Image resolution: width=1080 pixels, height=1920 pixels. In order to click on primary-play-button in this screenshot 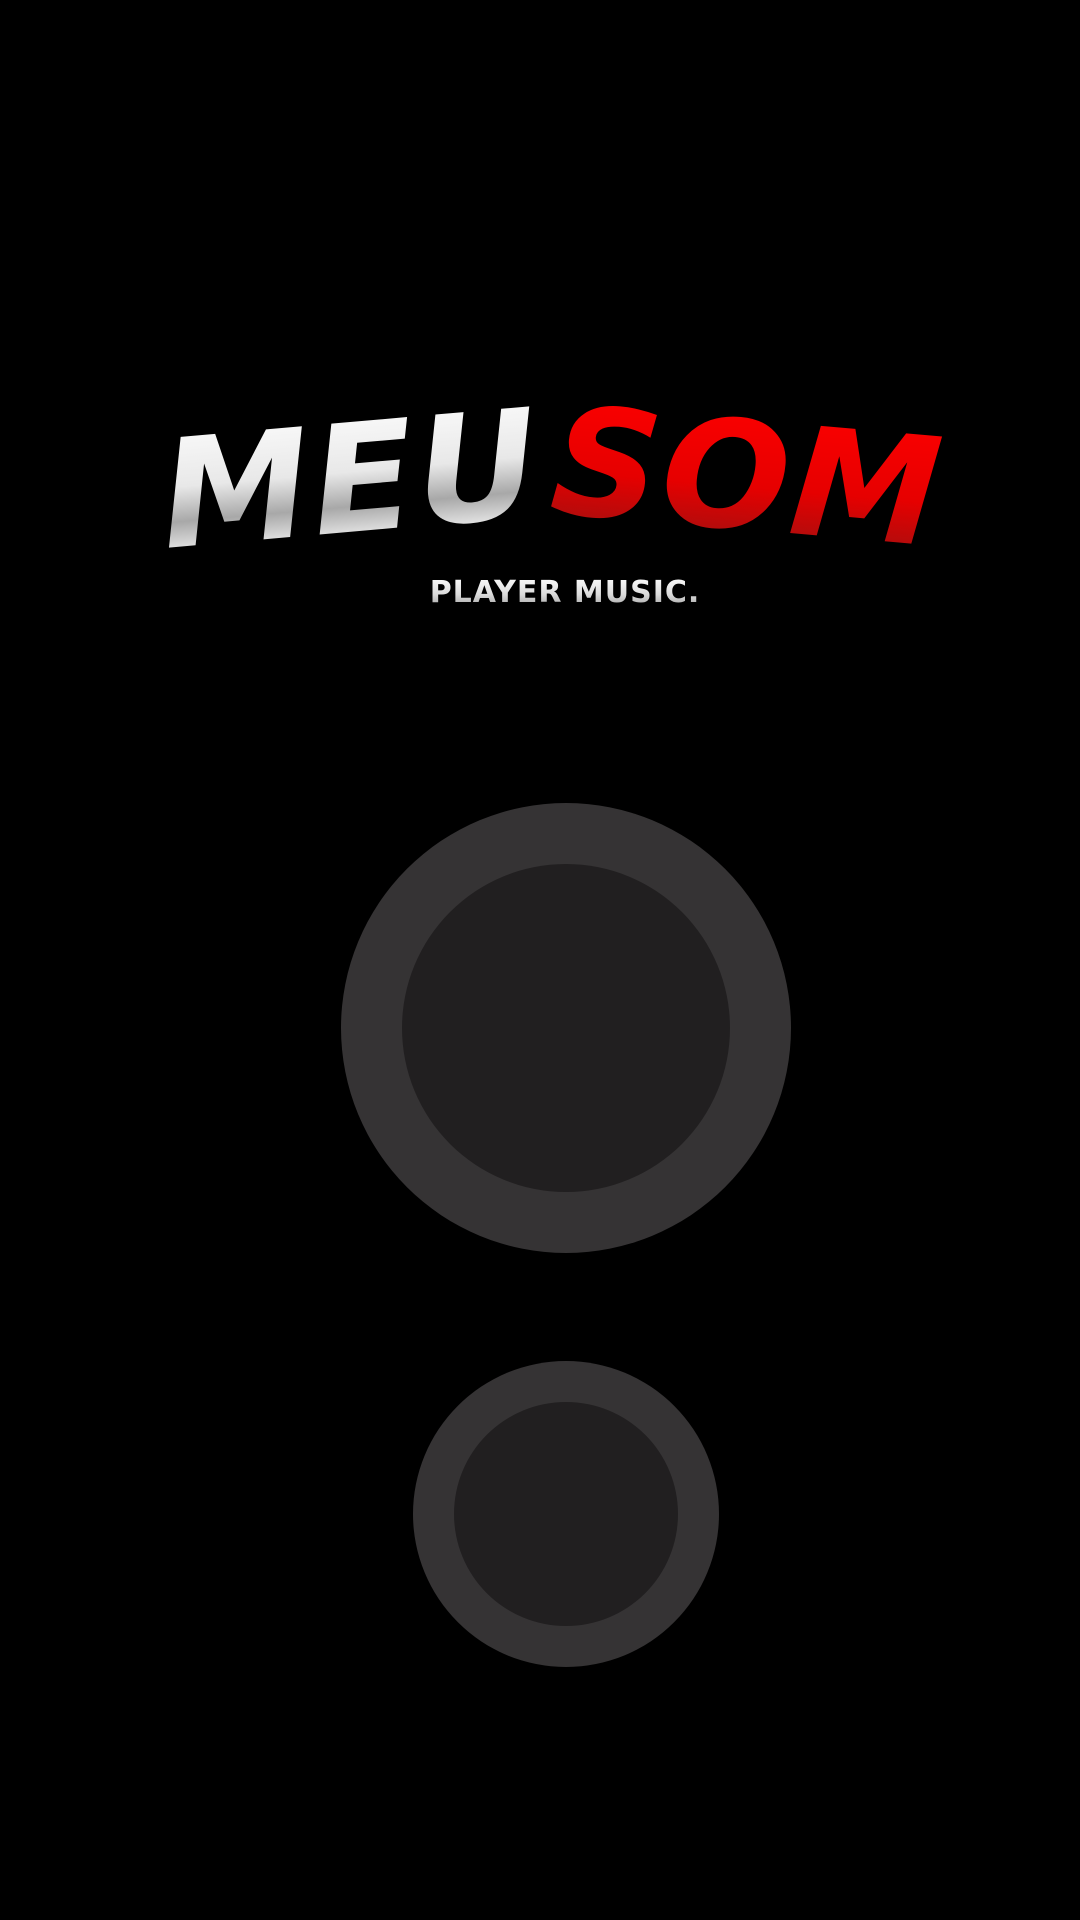, I will do `click(566, 1028)`.